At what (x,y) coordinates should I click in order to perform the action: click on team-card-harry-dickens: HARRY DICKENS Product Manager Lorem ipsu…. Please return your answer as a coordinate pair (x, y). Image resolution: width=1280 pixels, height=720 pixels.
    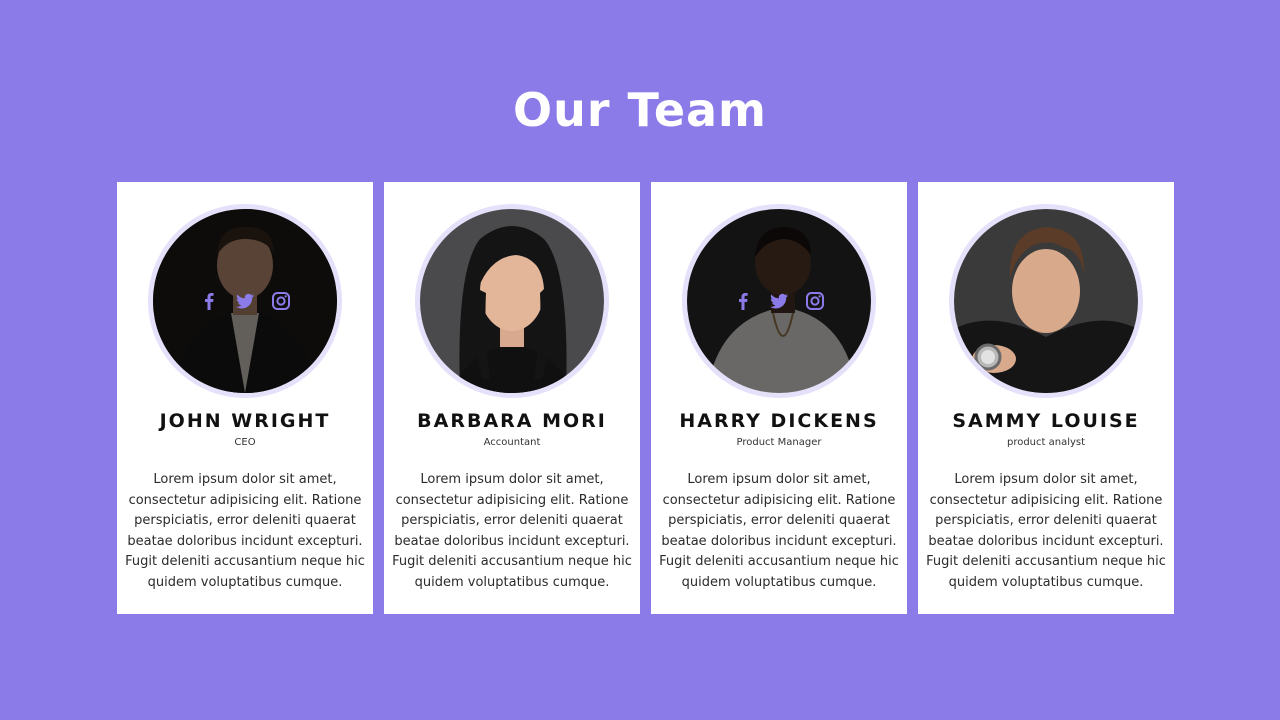
    Looking at the image, I should click on (779, 398).